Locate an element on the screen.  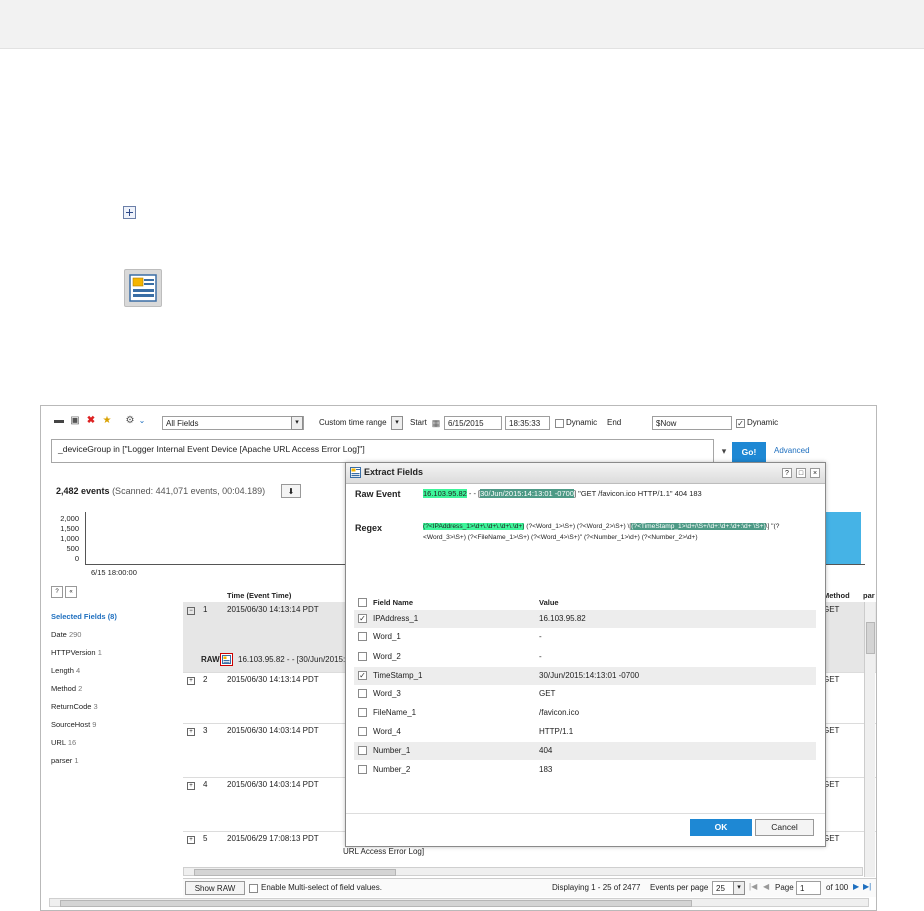
page-input: 1 is located at coordinates (808, 888).